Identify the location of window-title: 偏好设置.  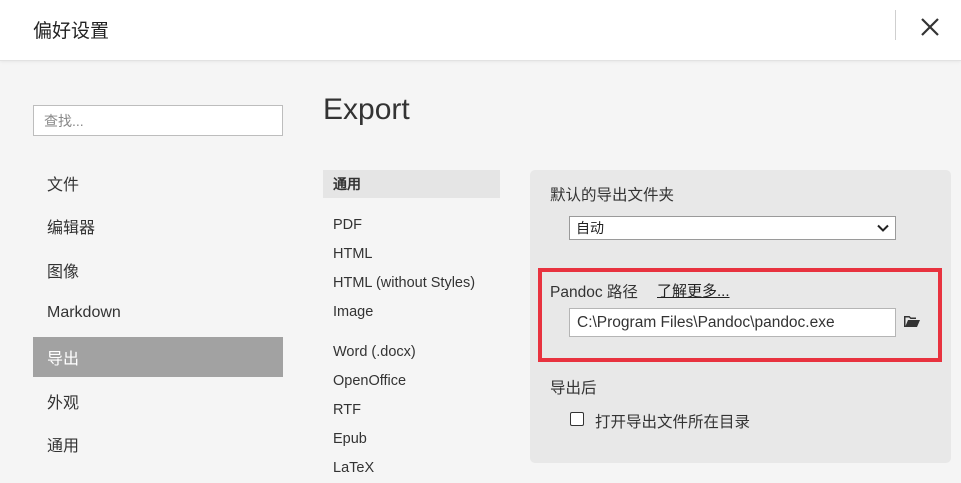
(71, 31).